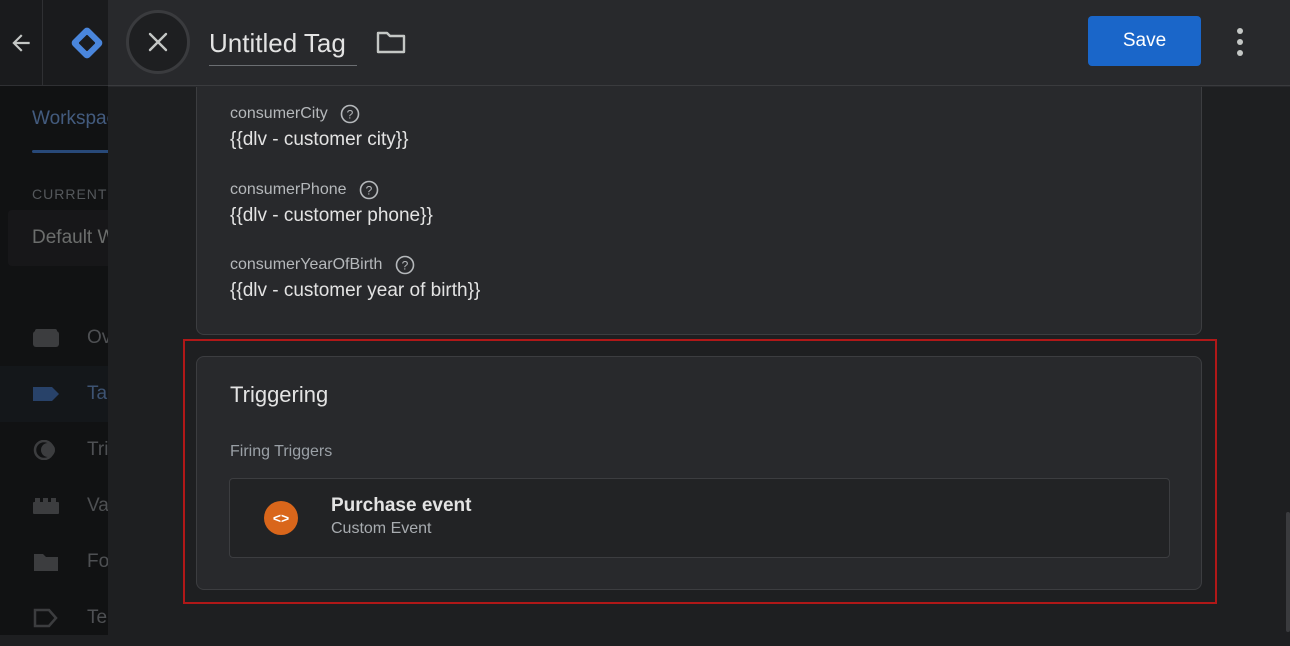 This screenshot has height=646, width=1290. What do you see at coordinates (306, 264) in the screenshot?
I see `field-label: consumerYearOfBirth` at bounding box center [306, 264].